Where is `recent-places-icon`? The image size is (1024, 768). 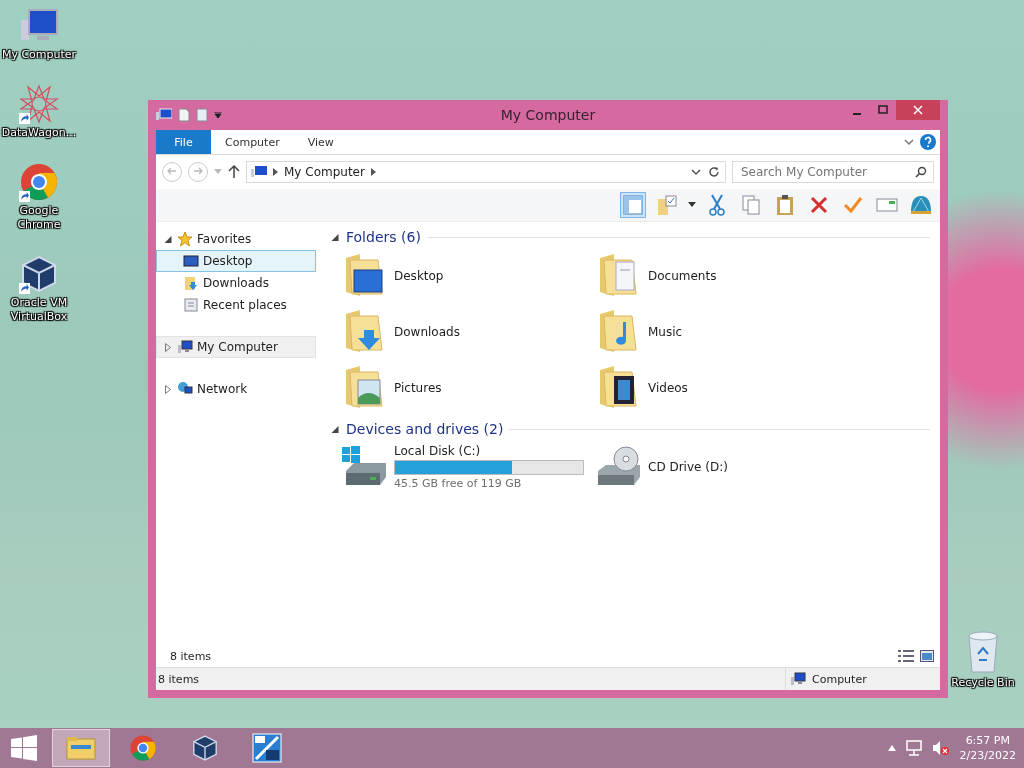 recent-places-icon is located at coordinates (191, 305).